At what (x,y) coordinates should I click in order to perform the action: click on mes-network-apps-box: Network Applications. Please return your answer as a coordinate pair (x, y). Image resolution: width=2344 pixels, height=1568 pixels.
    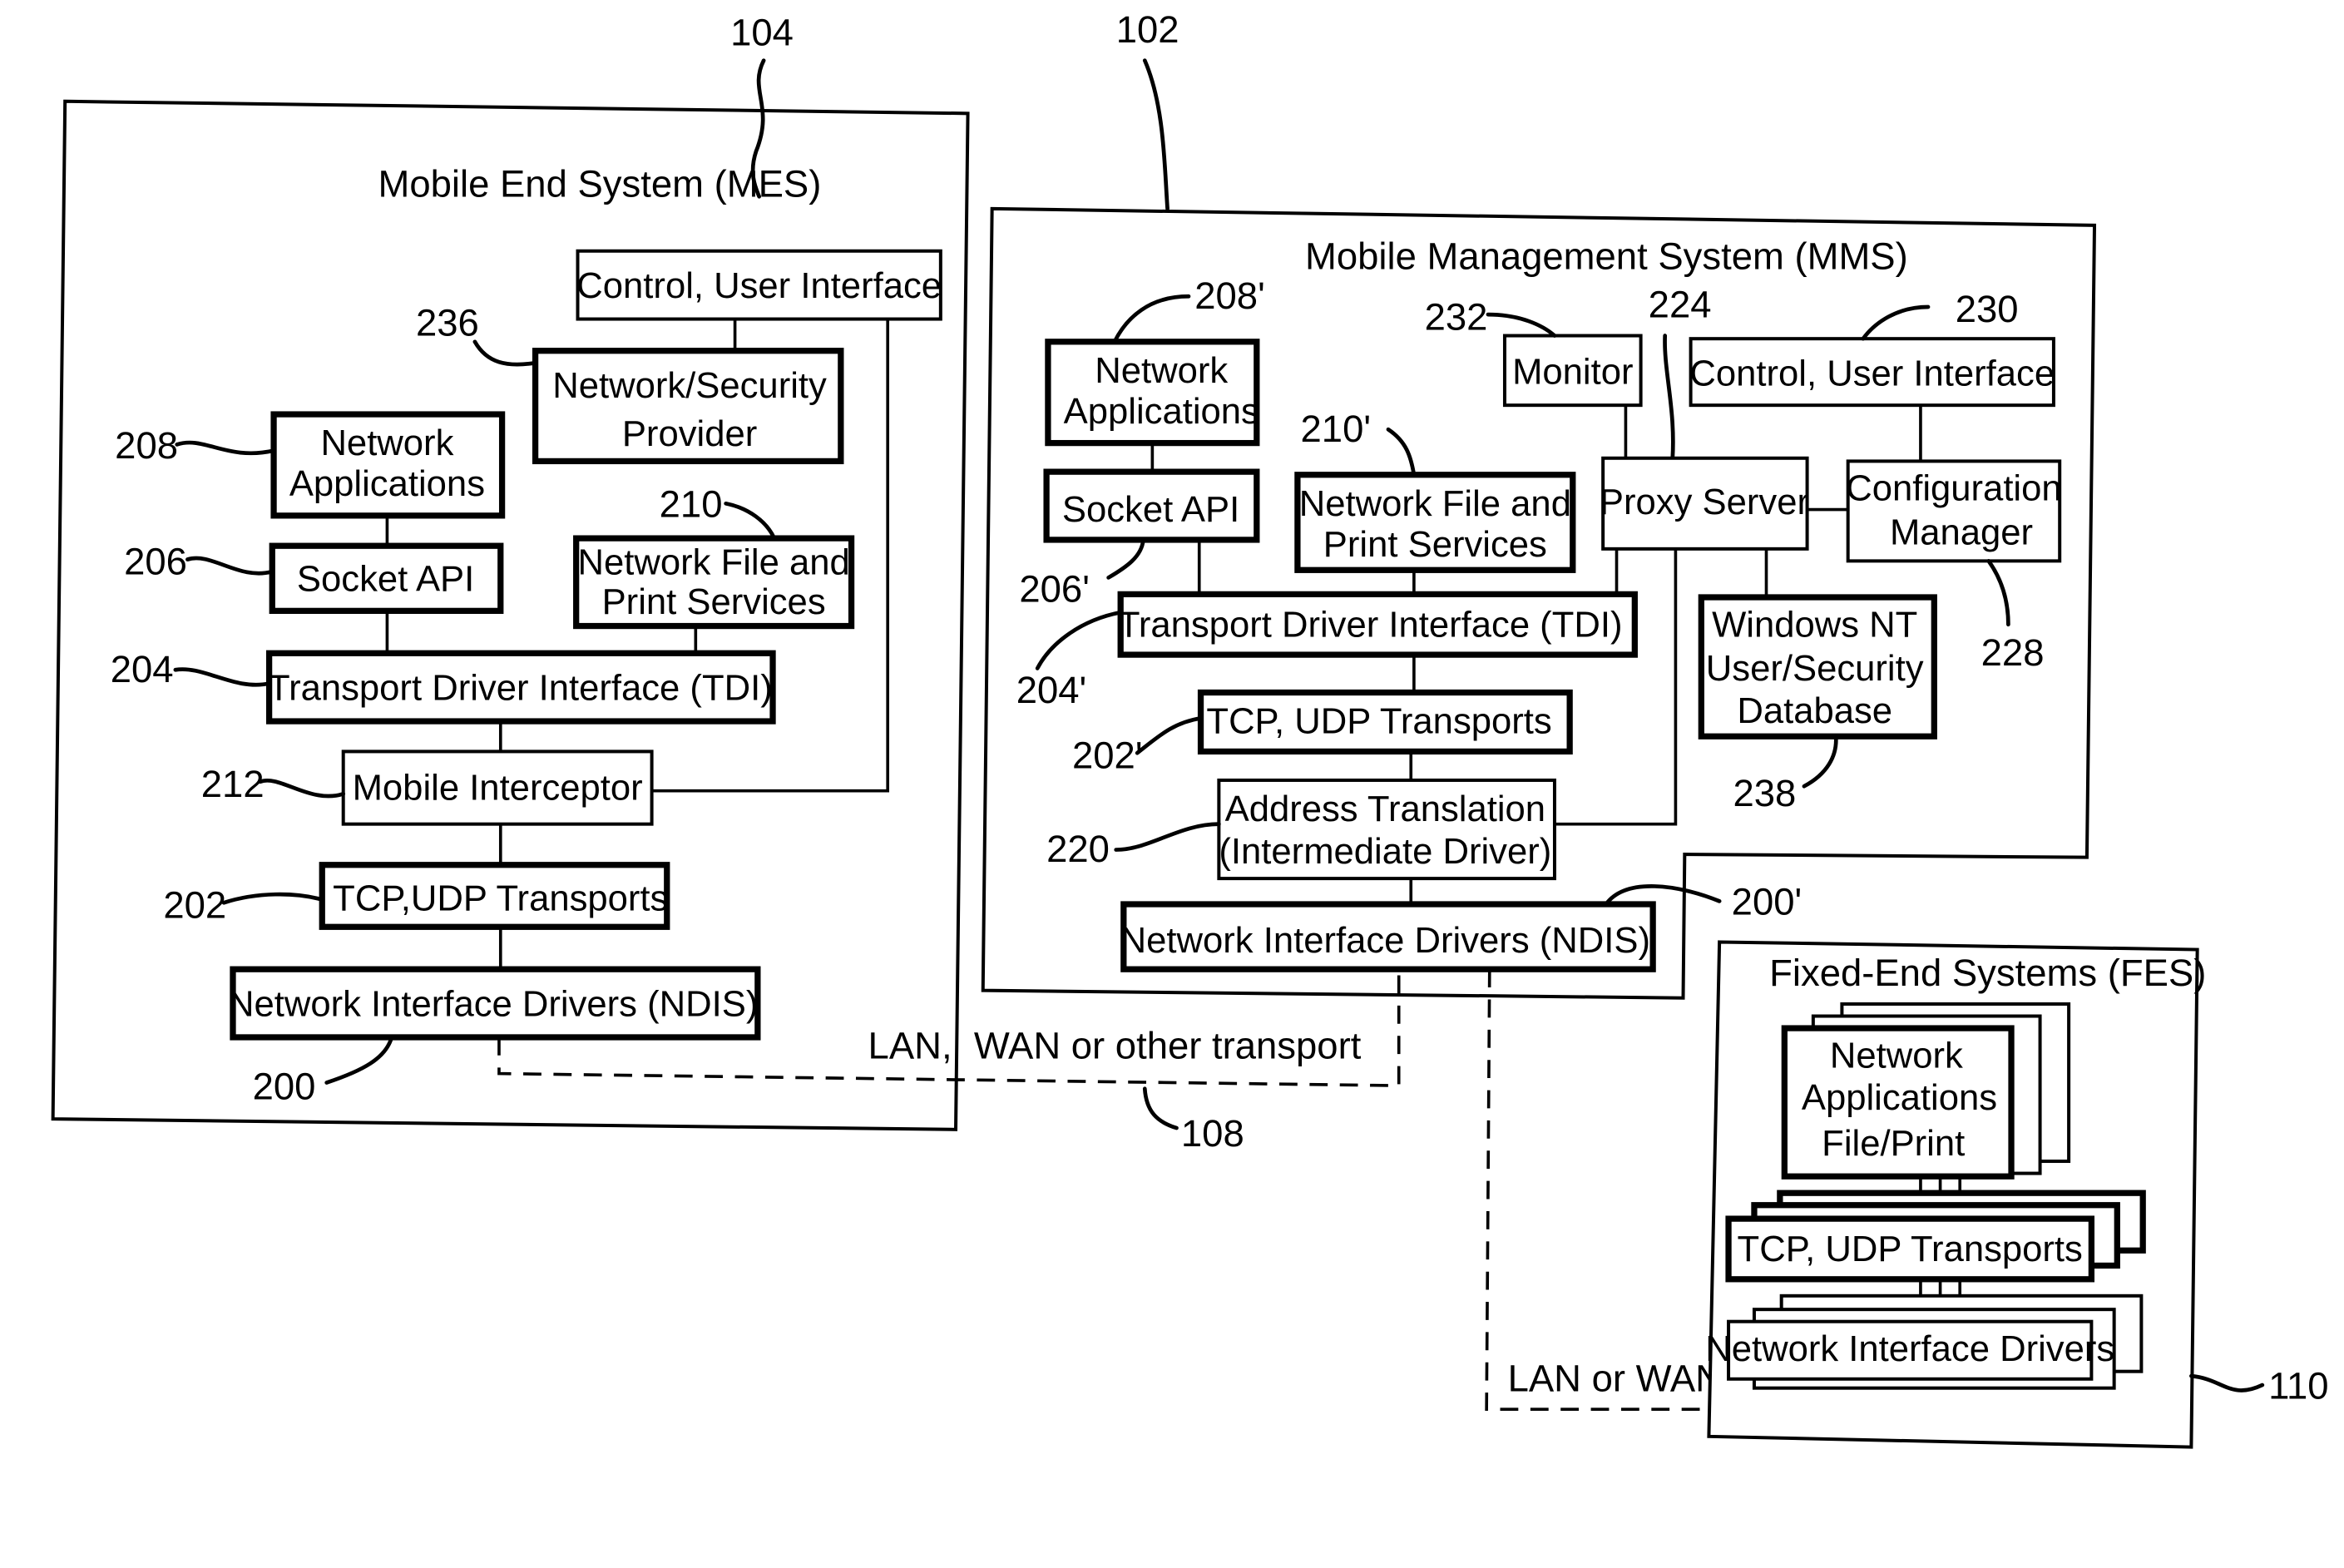
    Looking at the image, I should click on (388, 465).